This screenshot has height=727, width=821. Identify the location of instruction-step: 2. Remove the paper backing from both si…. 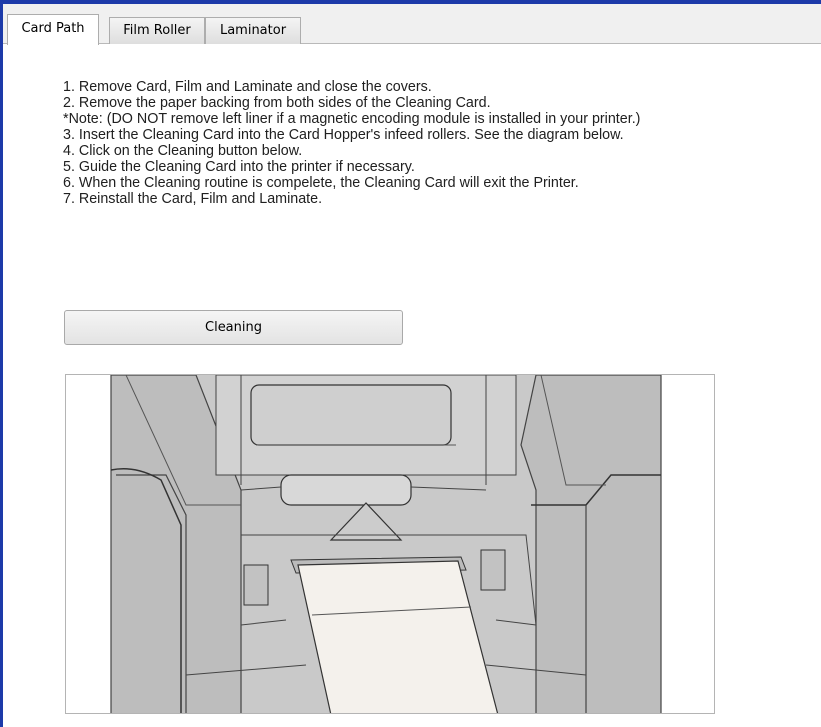
(277, 103).